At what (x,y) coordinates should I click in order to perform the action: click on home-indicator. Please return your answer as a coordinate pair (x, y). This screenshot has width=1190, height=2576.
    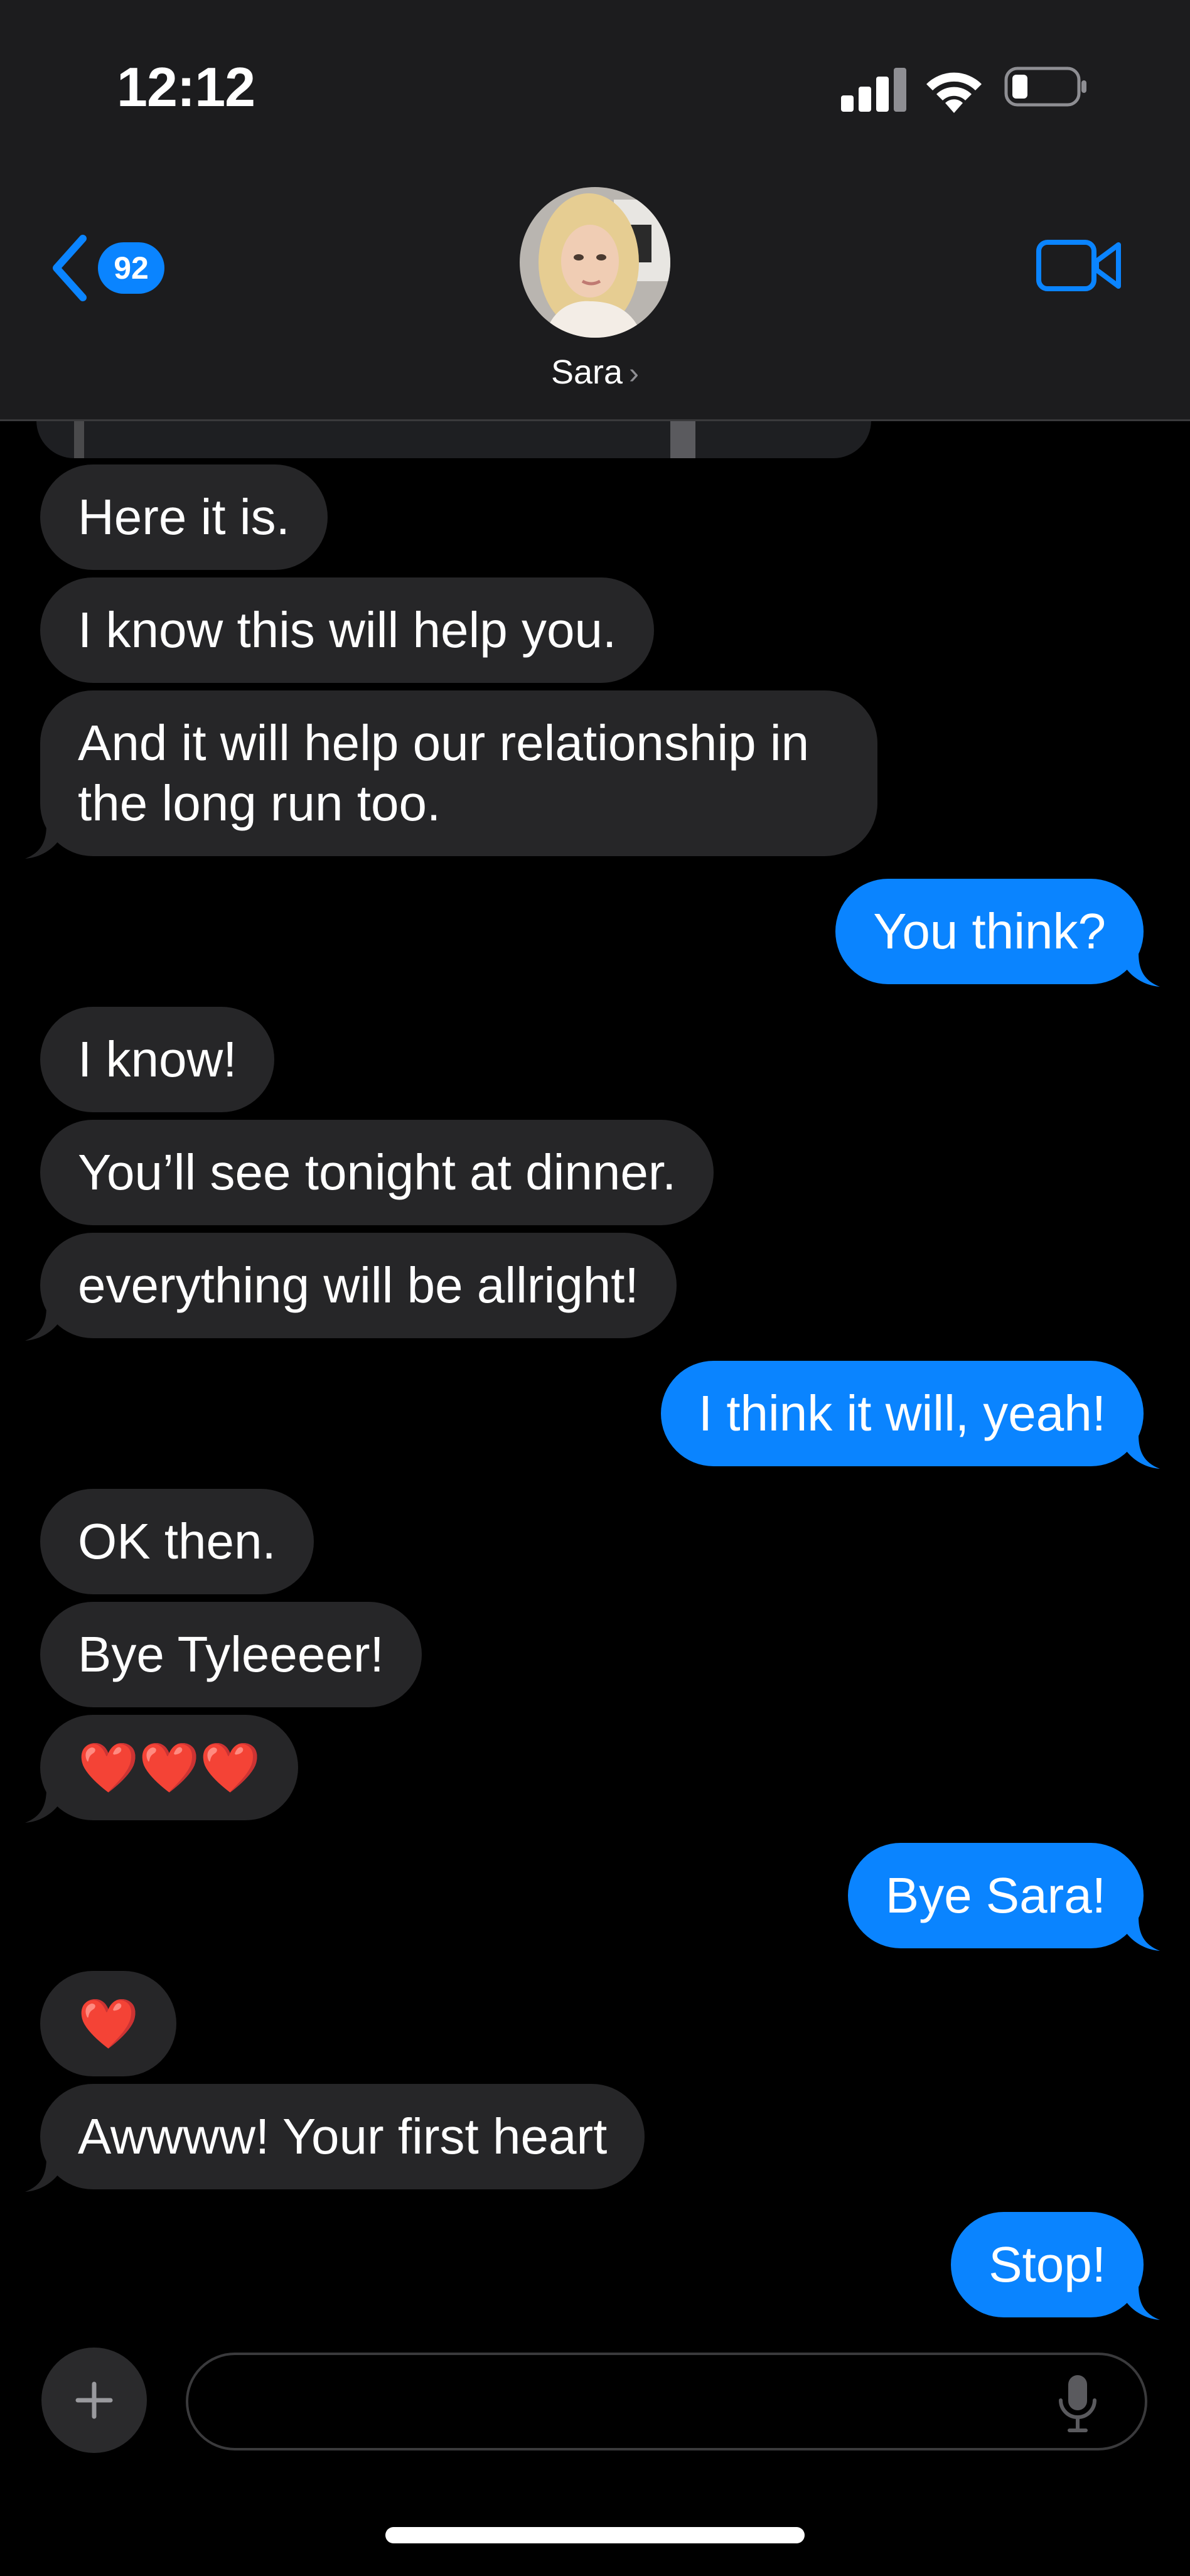
    Looking at the image, I should click on (595, 2535).